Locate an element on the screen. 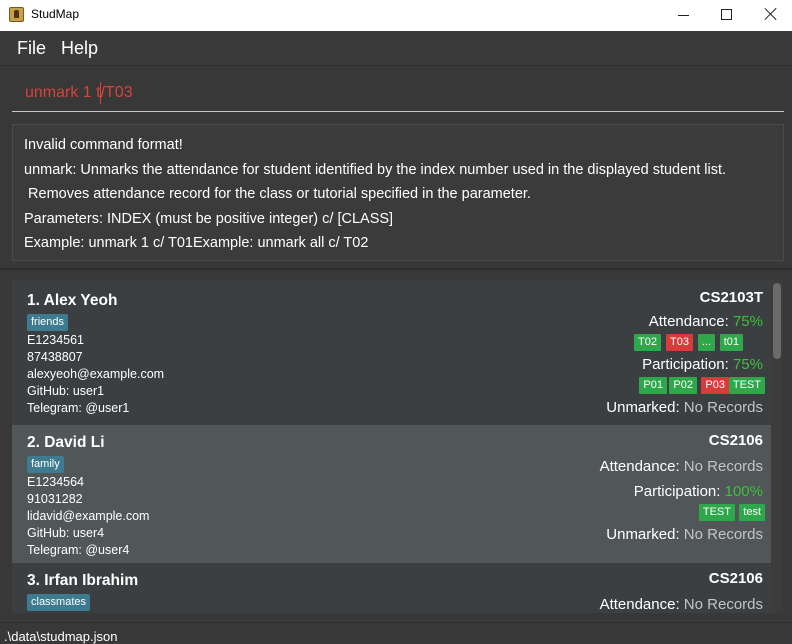 The image size is (792, 644). participation-stat: Participation: 75% is located at coordinates (702, 364).